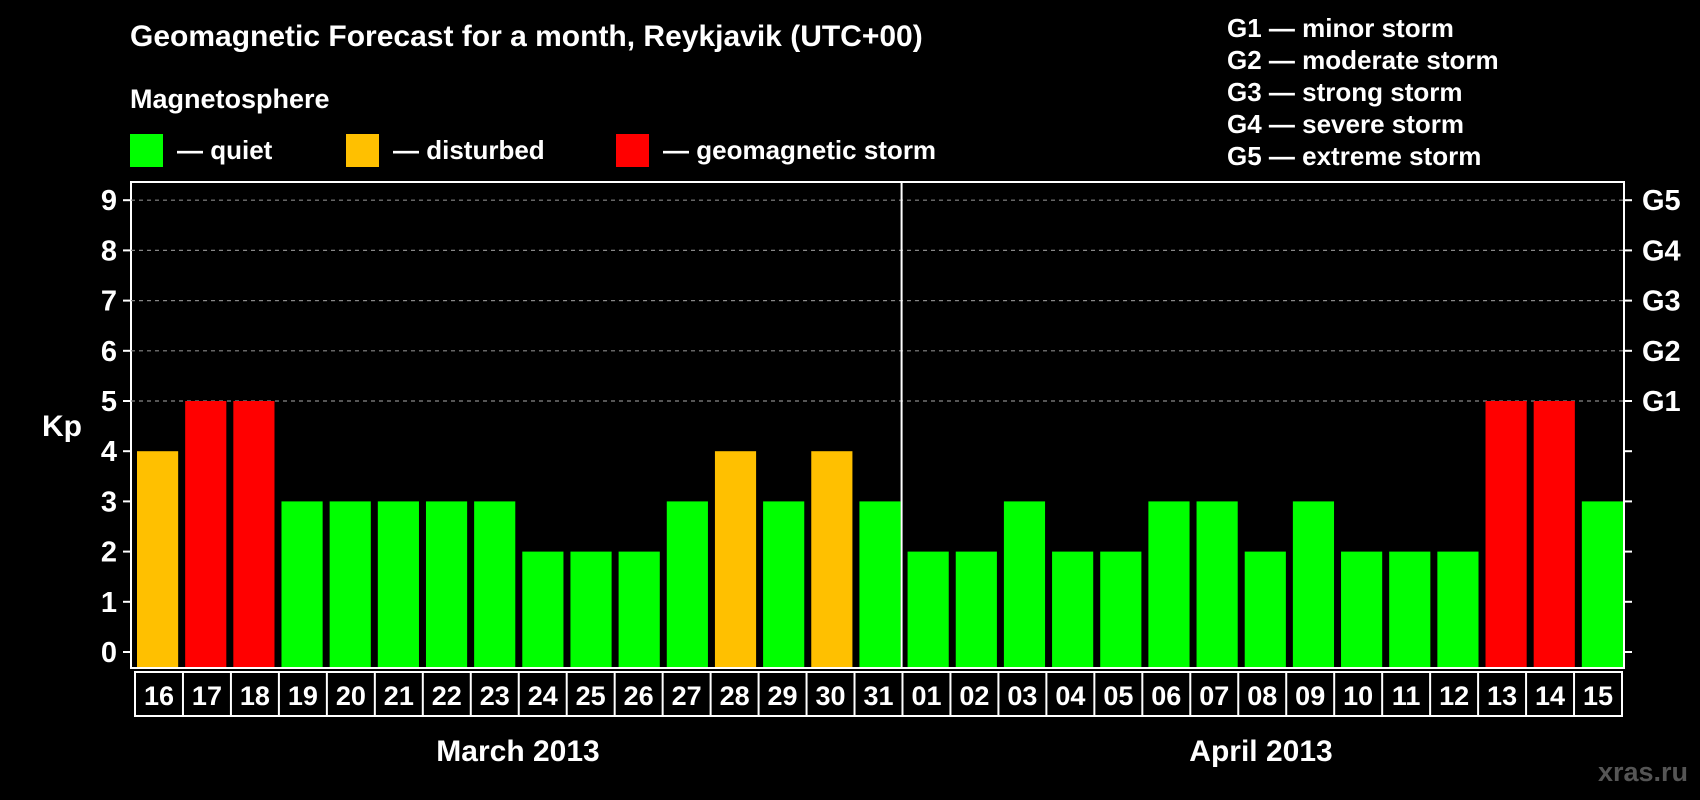  I want to click on y-axis-label: Kp, so click(62, 426).